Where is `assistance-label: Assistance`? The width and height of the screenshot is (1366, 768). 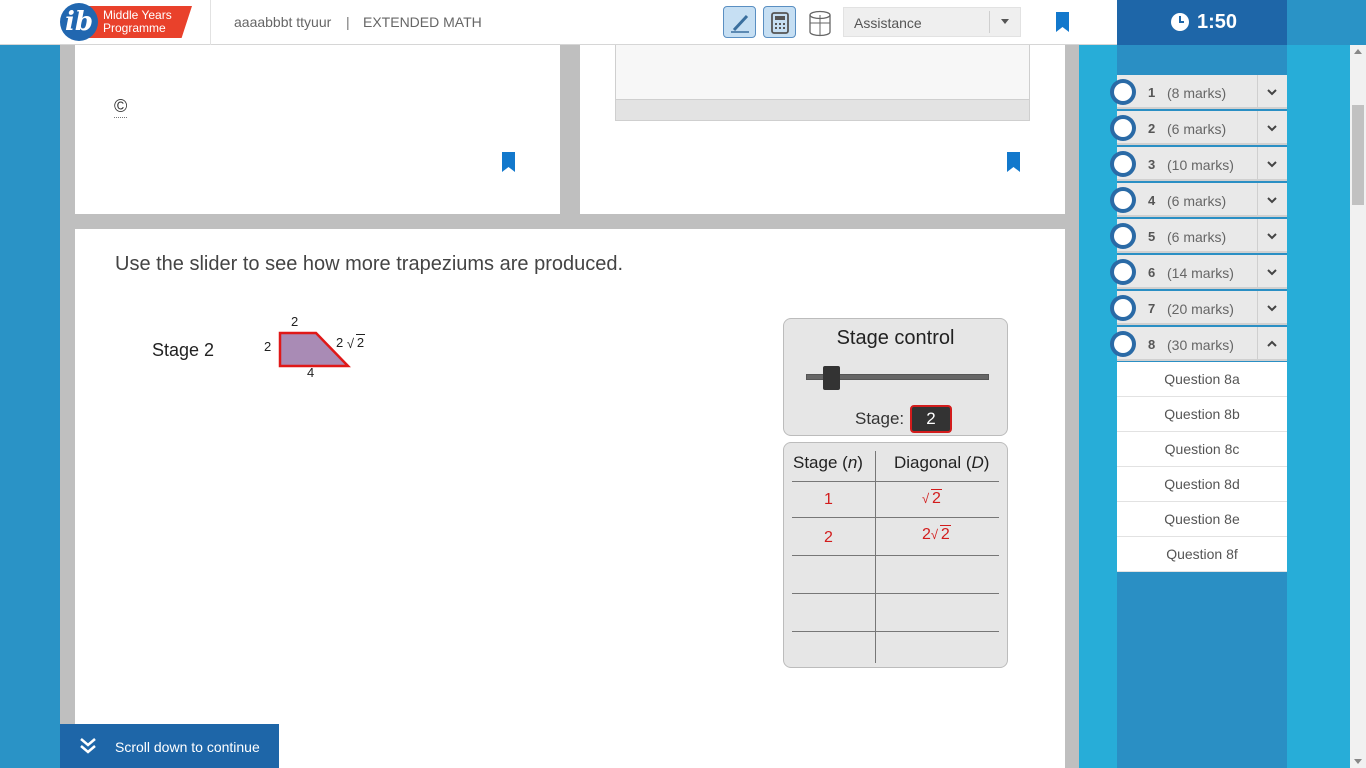 assistance-label: Assistance is located at coordinates (888, 23).